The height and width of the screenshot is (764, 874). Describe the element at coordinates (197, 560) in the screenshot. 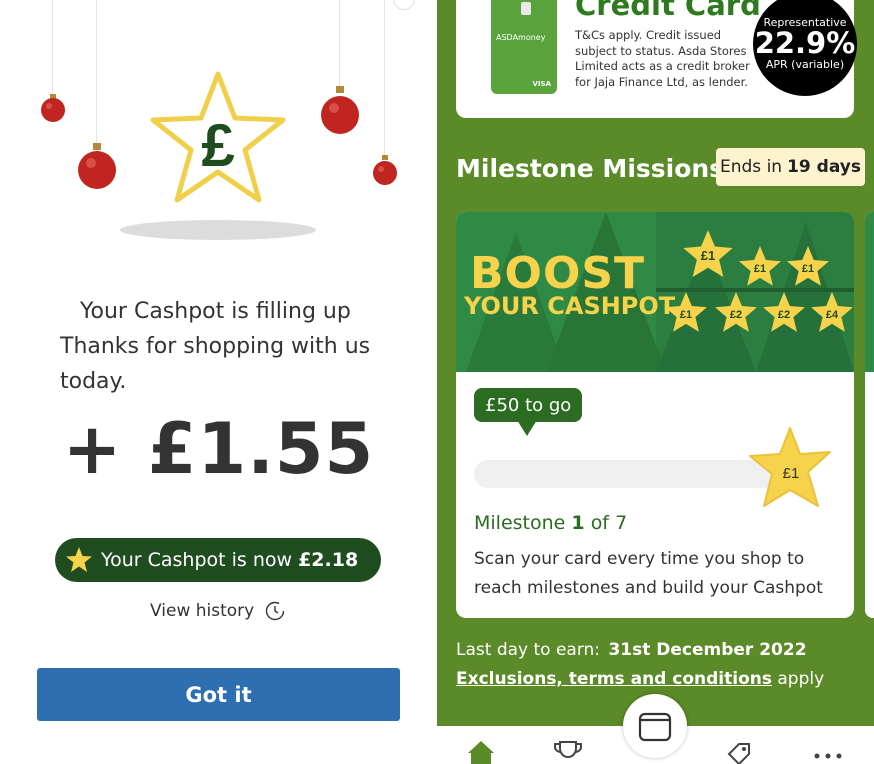

I see `cashpot-total-label: Your Cashpot is now` at that location.